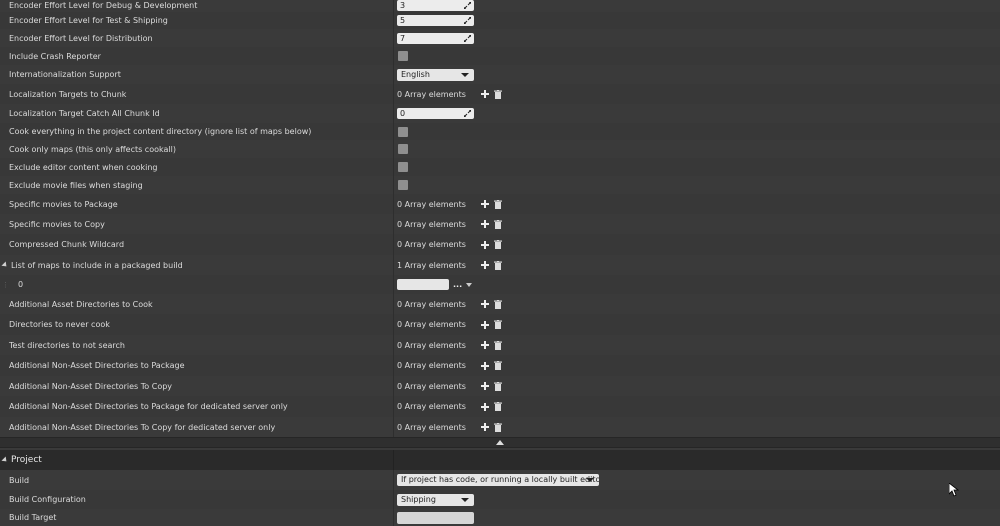 This screenshot has height=526, width=1000. What do you see at coordinates (435, 517) in the screenshot?
I see `build-target-input` at bounding box center [435, 517].